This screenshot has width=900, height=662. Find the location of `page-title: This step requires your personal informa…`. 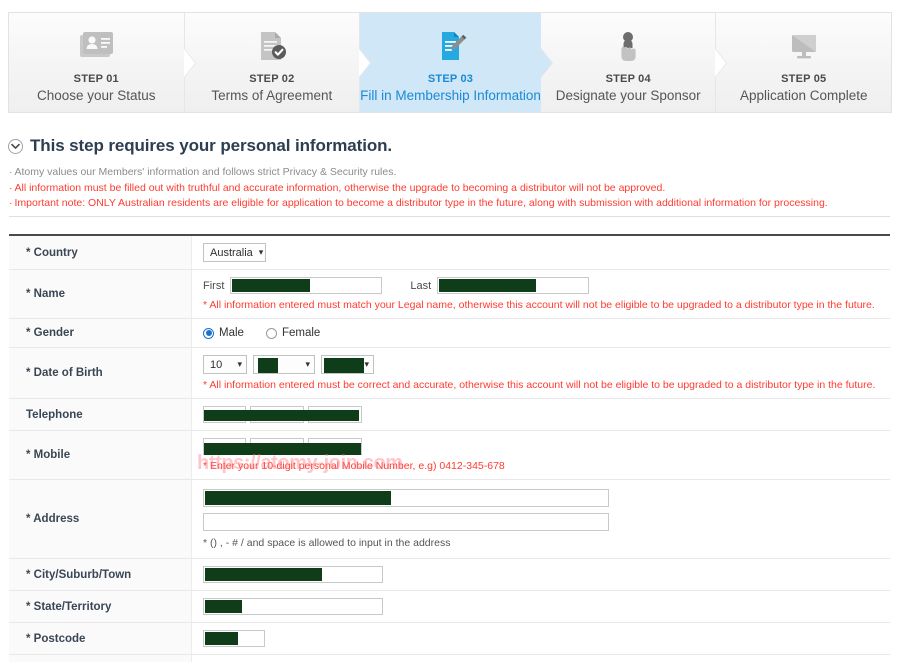

page-title: This step requires your personal informa… is located at coordinates (211, 145).